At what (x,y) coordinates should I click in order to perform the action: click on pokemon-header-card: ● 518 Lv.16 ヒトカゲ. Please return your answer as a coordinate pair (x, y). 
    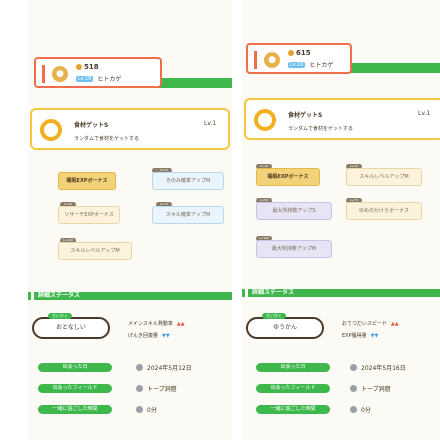
    Looking at the image, I should click on (98, 72).